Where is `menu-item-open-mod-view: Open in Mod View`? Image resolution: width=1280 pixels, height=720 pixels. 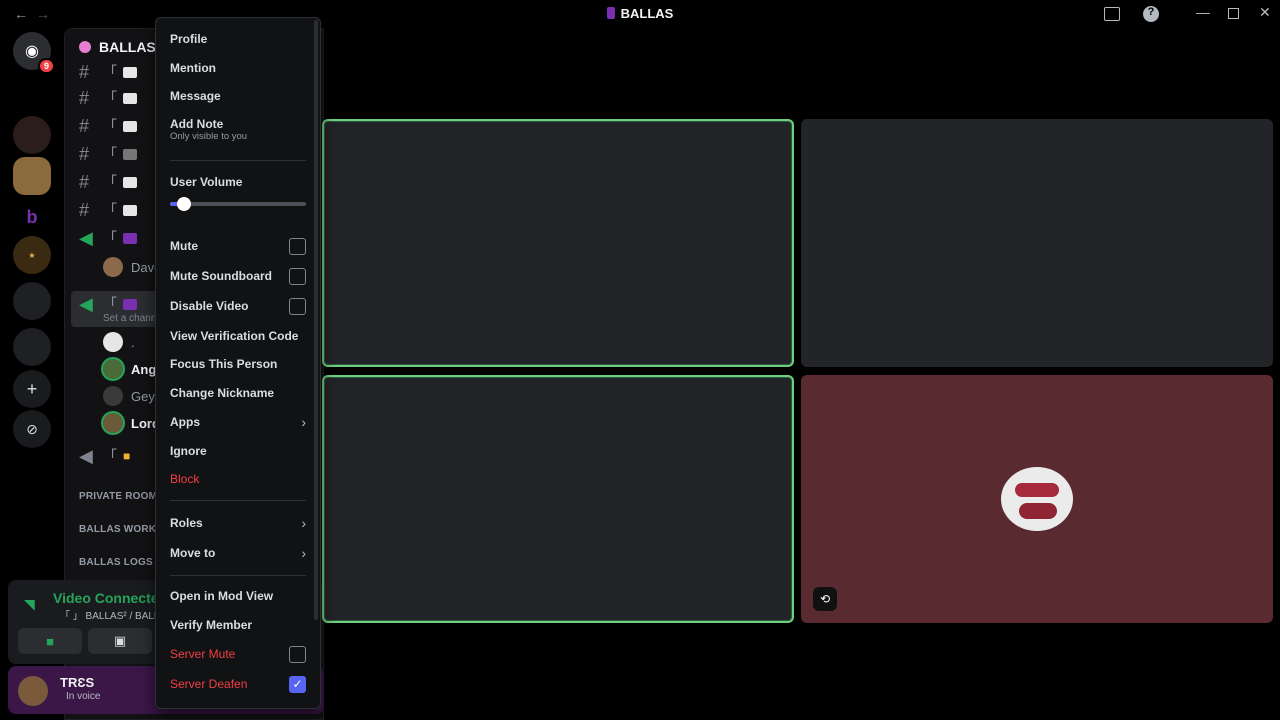
menu-item-open-mod-view: Open in Mod View is located at coordinates (238, 596).